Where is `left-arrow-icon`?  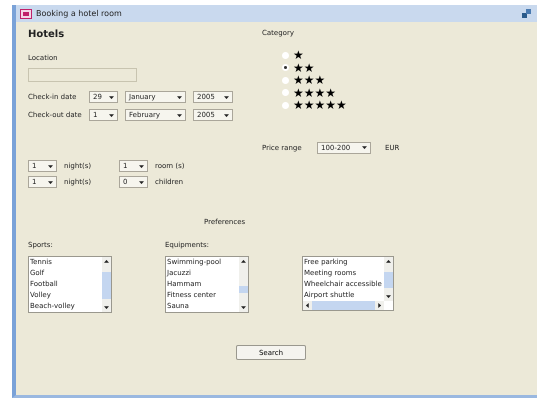
left-arrow-icon is located at coordinates (307, 305).